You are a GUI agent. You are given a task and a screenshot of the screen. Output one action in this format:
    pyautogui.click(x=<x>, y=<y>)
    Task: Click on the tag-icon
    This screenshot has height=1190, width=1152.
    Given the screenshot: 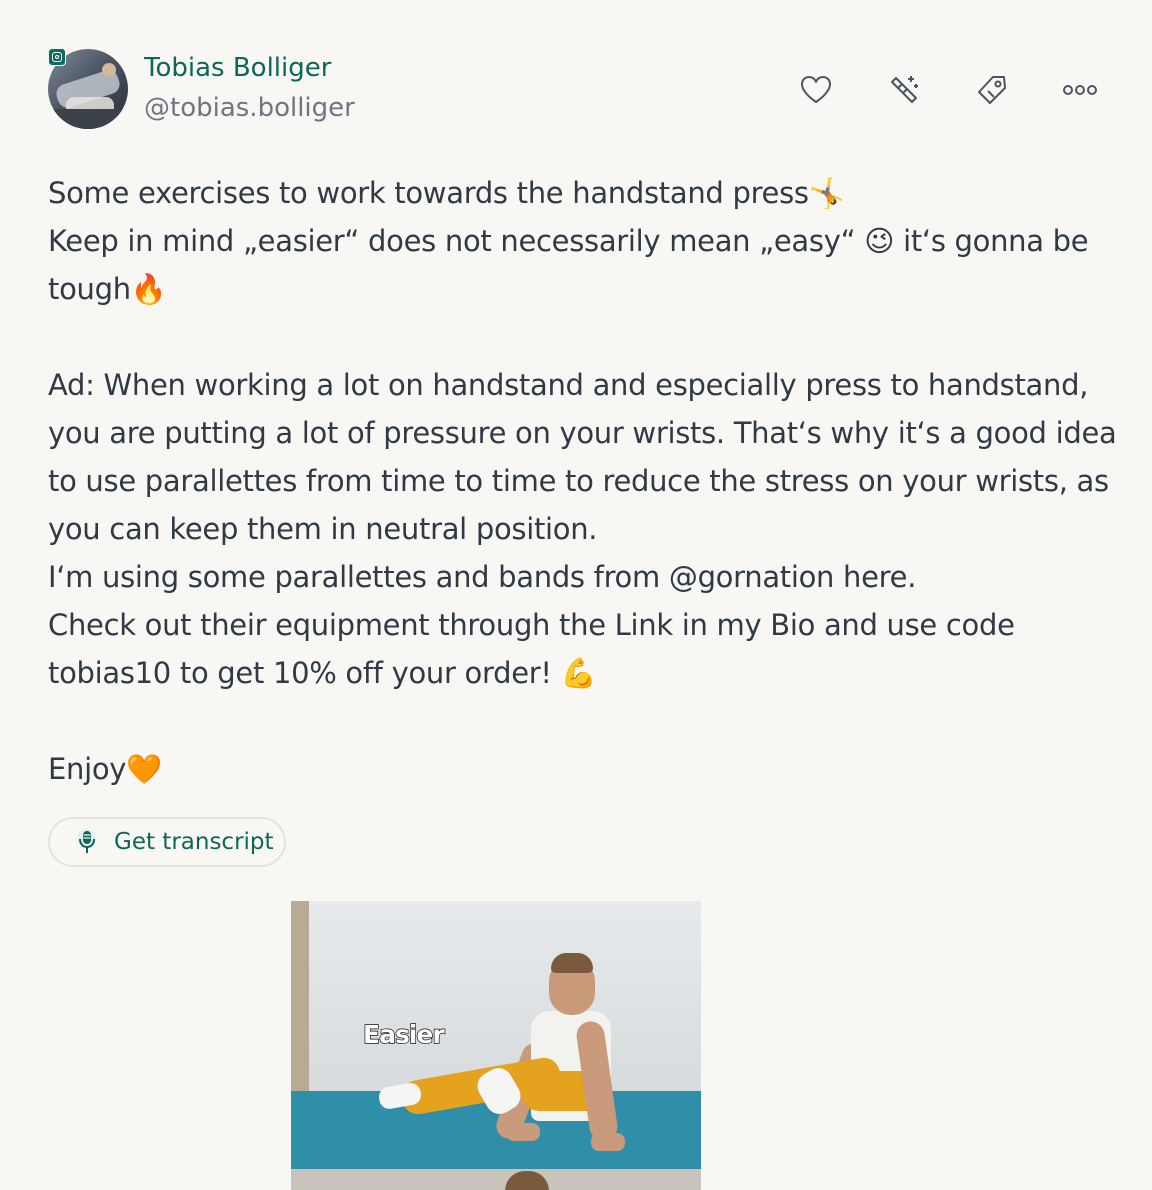 What is the action you would take?
    pyautogui.click(x=992, y=90)
    